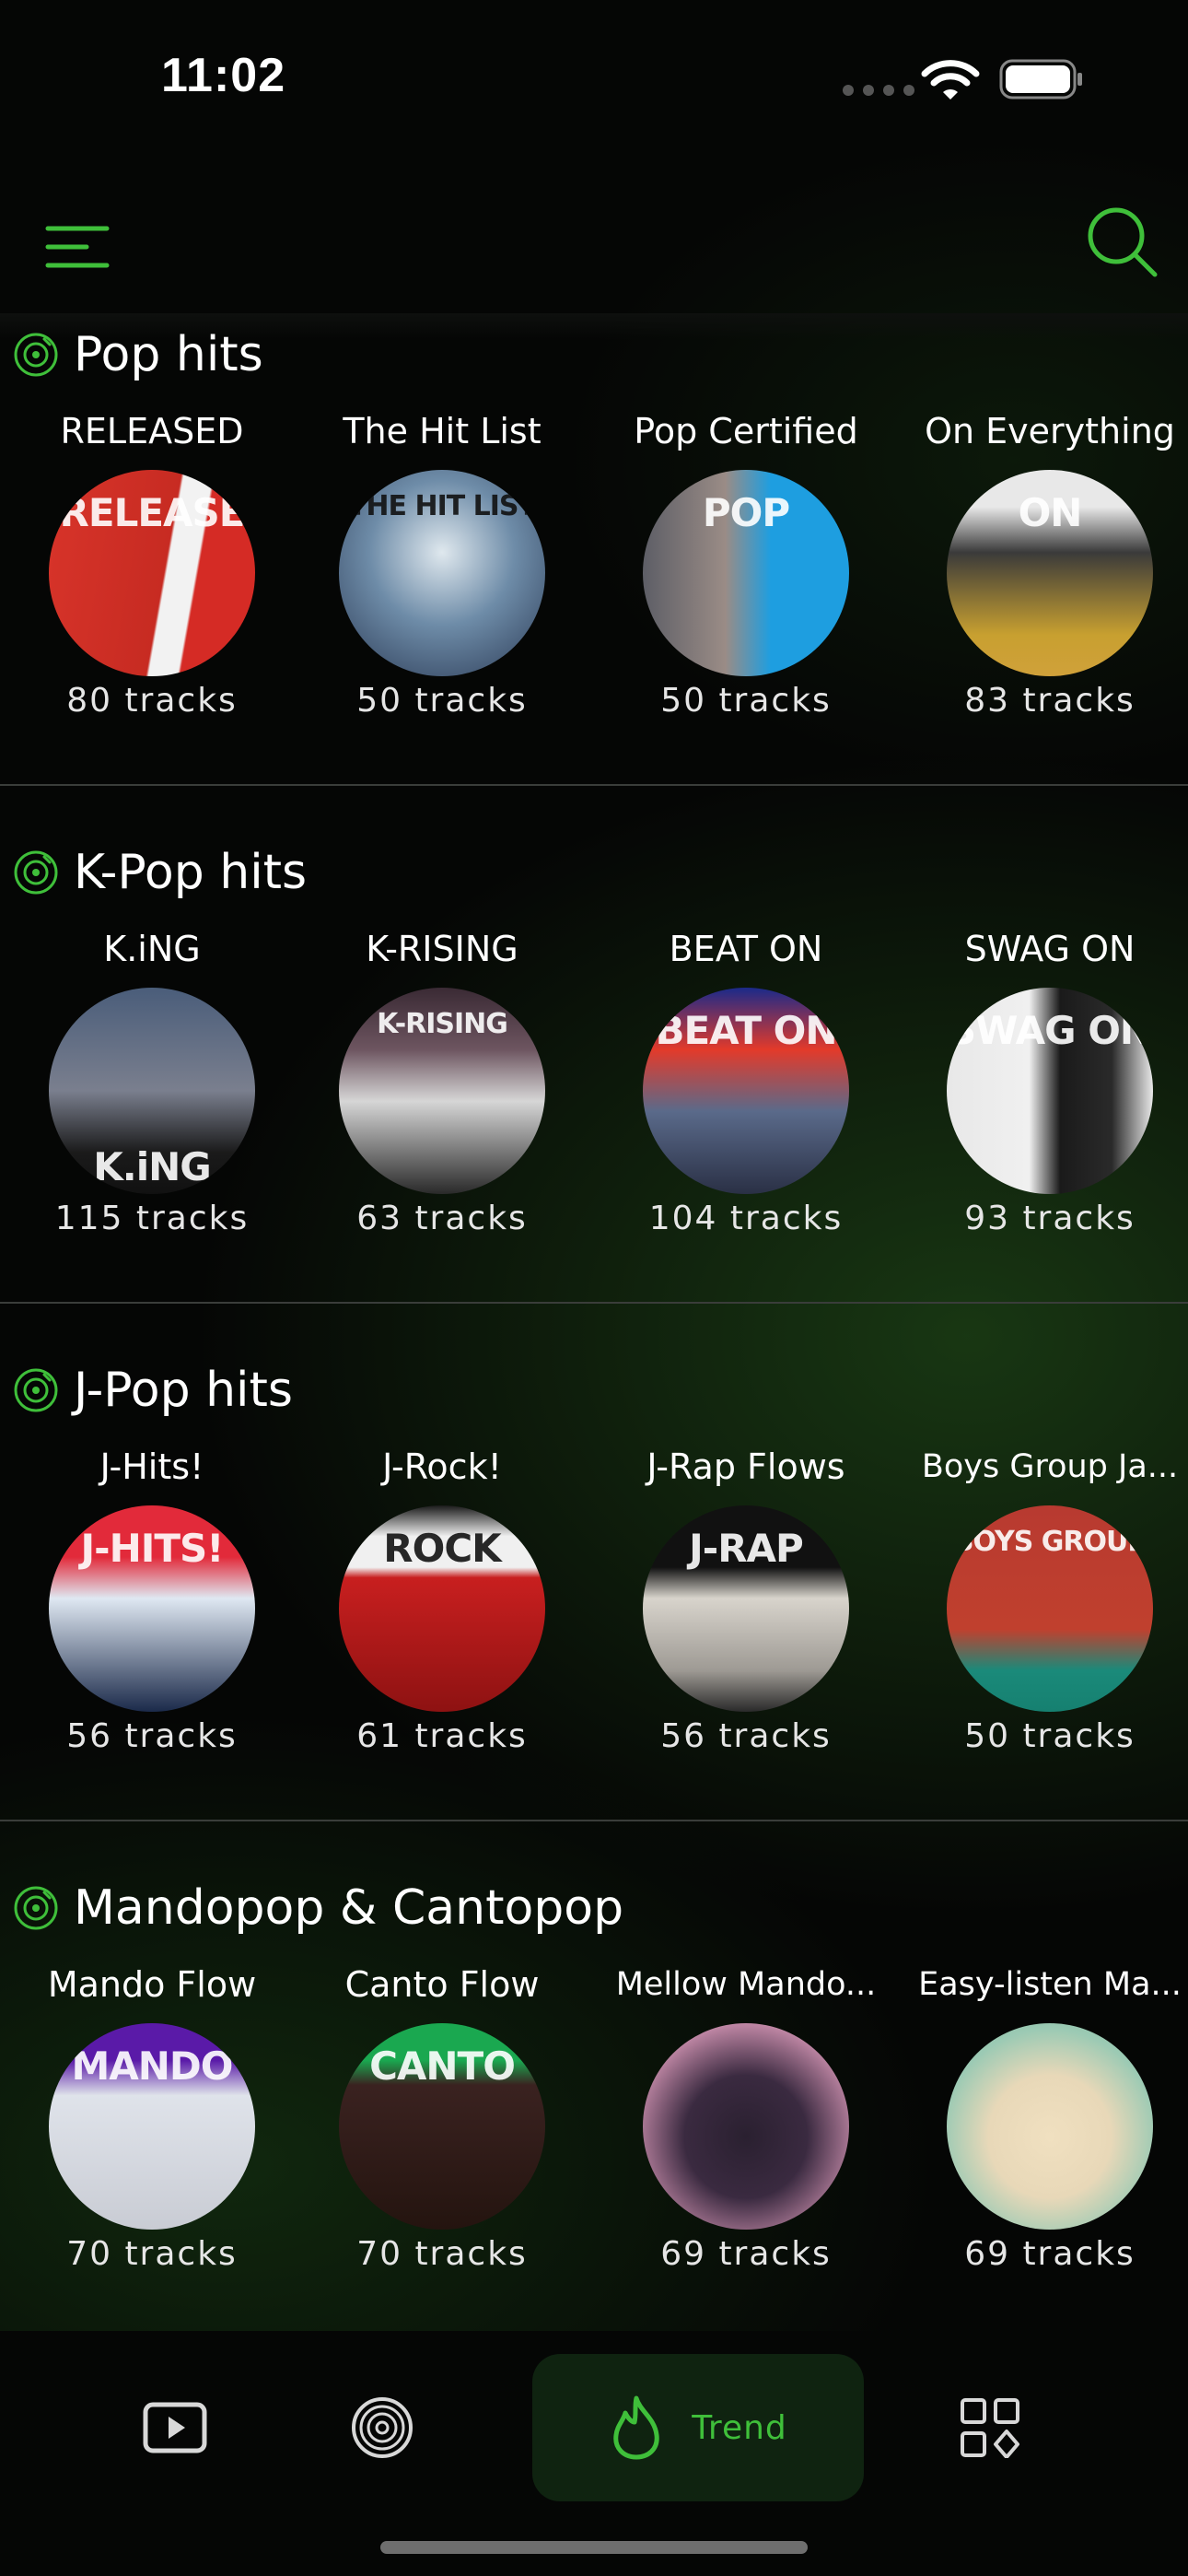 This screenshot has height=2576, width=1188. Describe the element at coordinates (442, 1091) in the screenshot. I see `playlist-cover-image: K-RISING` at that location.